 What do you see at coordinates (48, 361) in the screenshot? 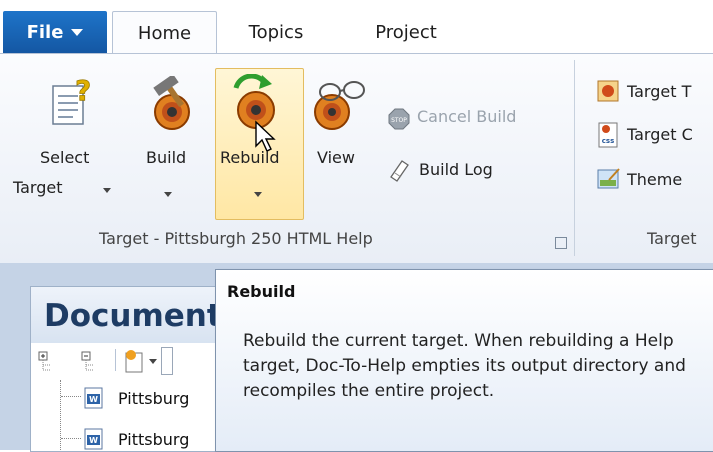
I see `expand-all-icon` at bounding box center [48, 361].